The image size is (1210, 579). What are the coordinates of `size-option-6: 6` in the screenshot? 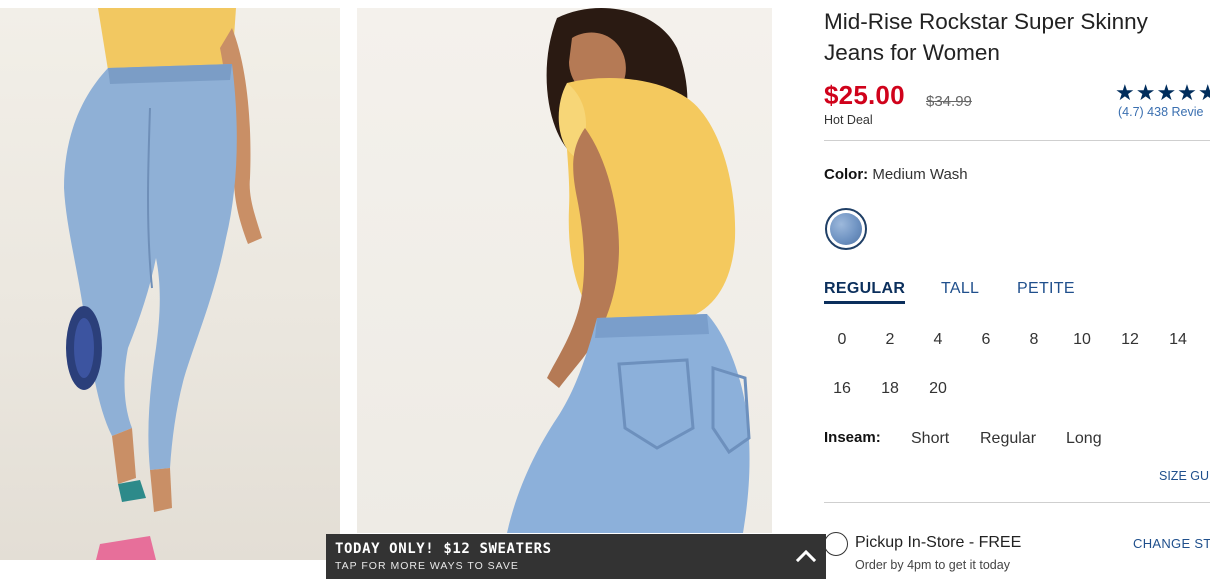 It's located at (986, 340).